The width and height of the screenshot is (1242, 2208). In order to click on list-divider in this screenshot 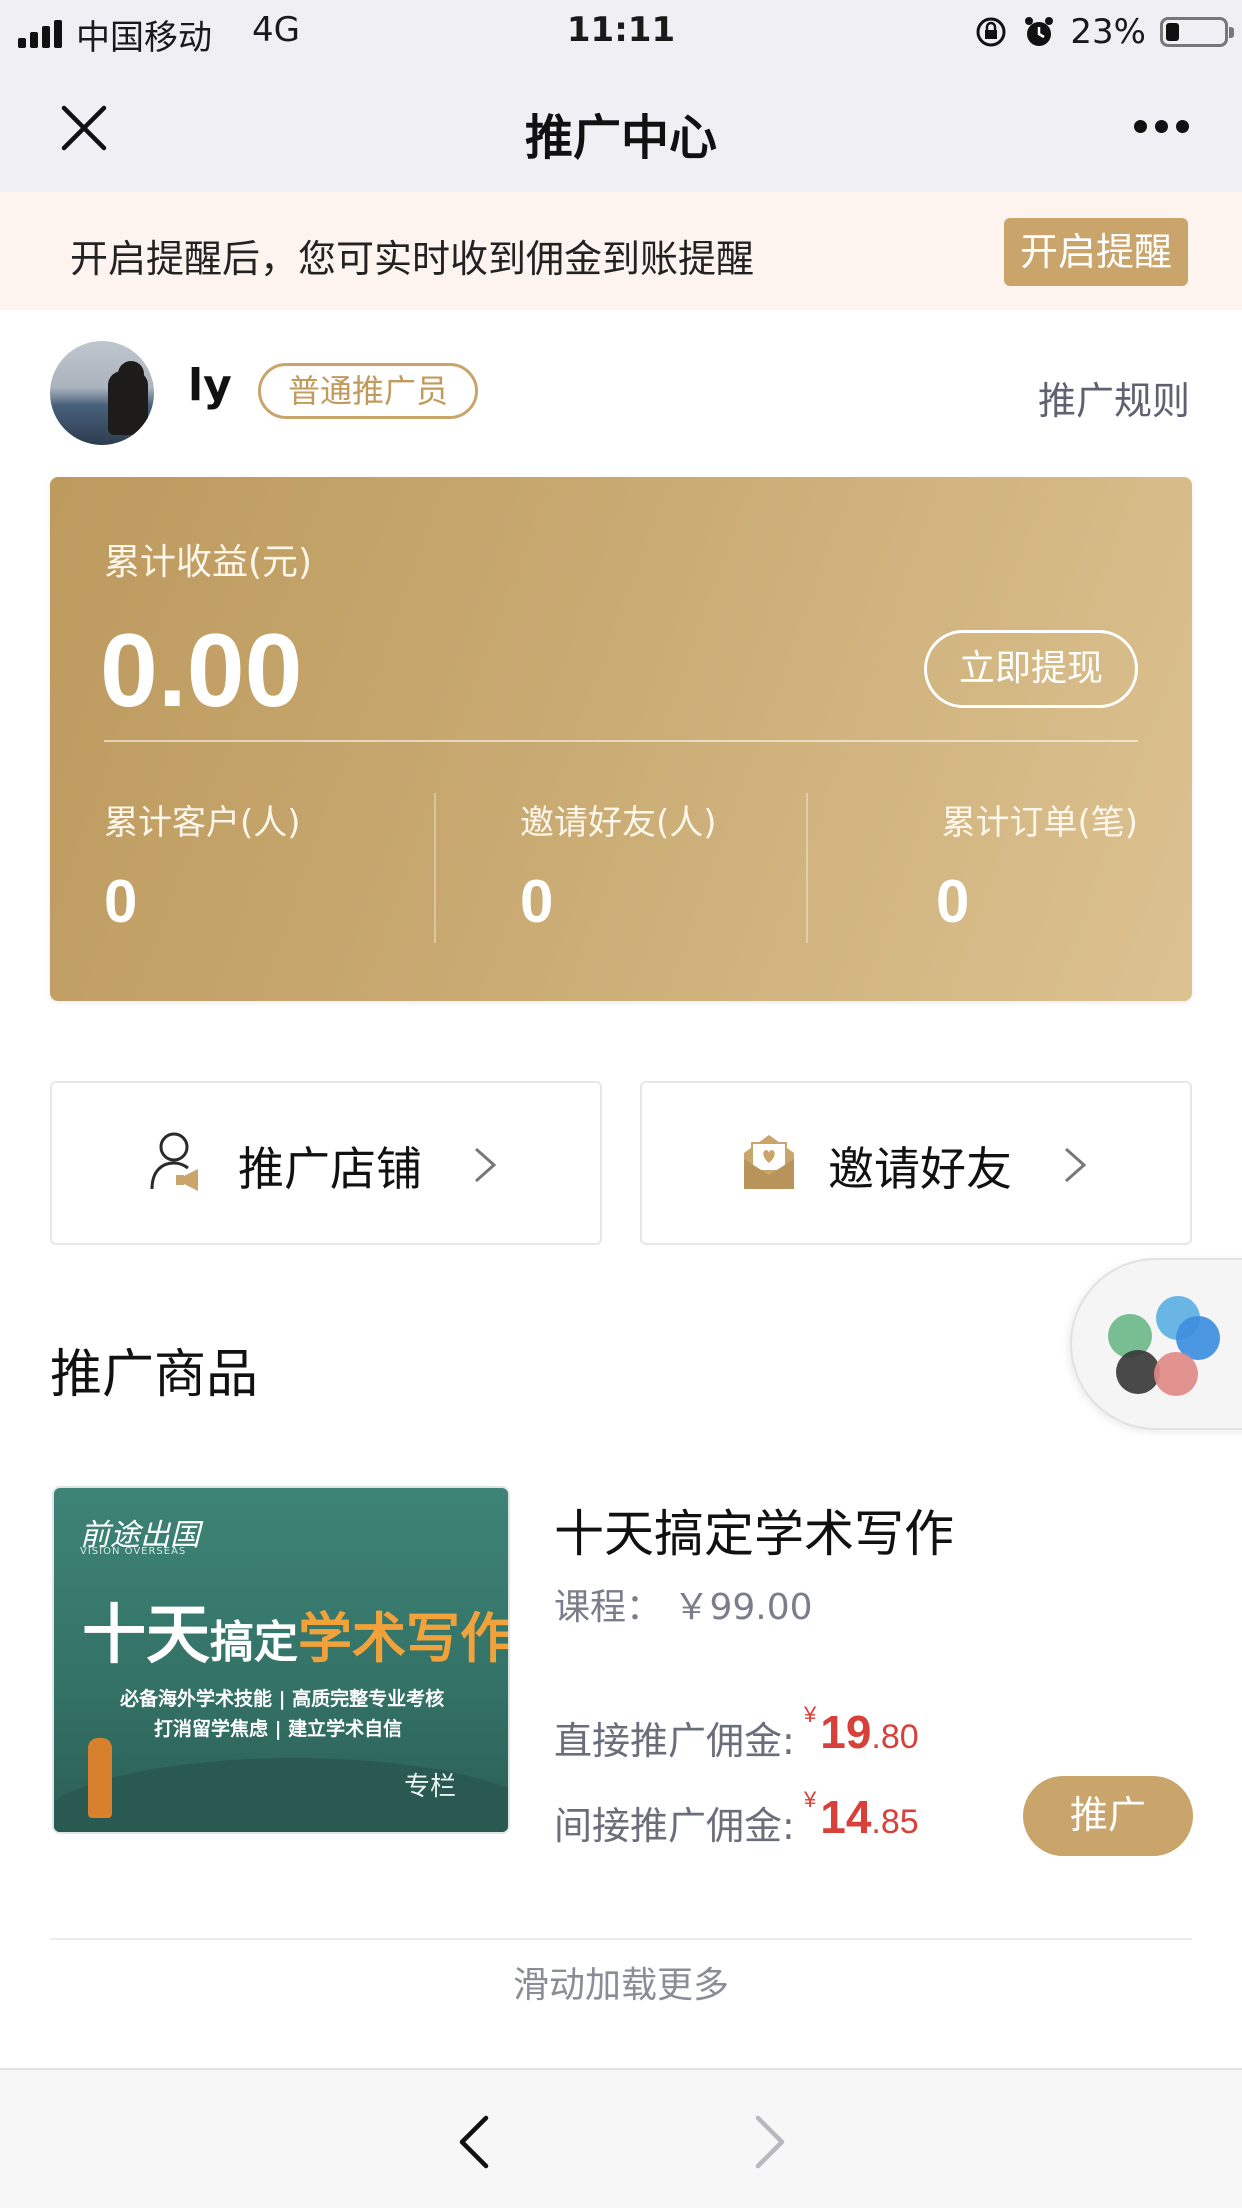, I will do `click(621, 1939)`.